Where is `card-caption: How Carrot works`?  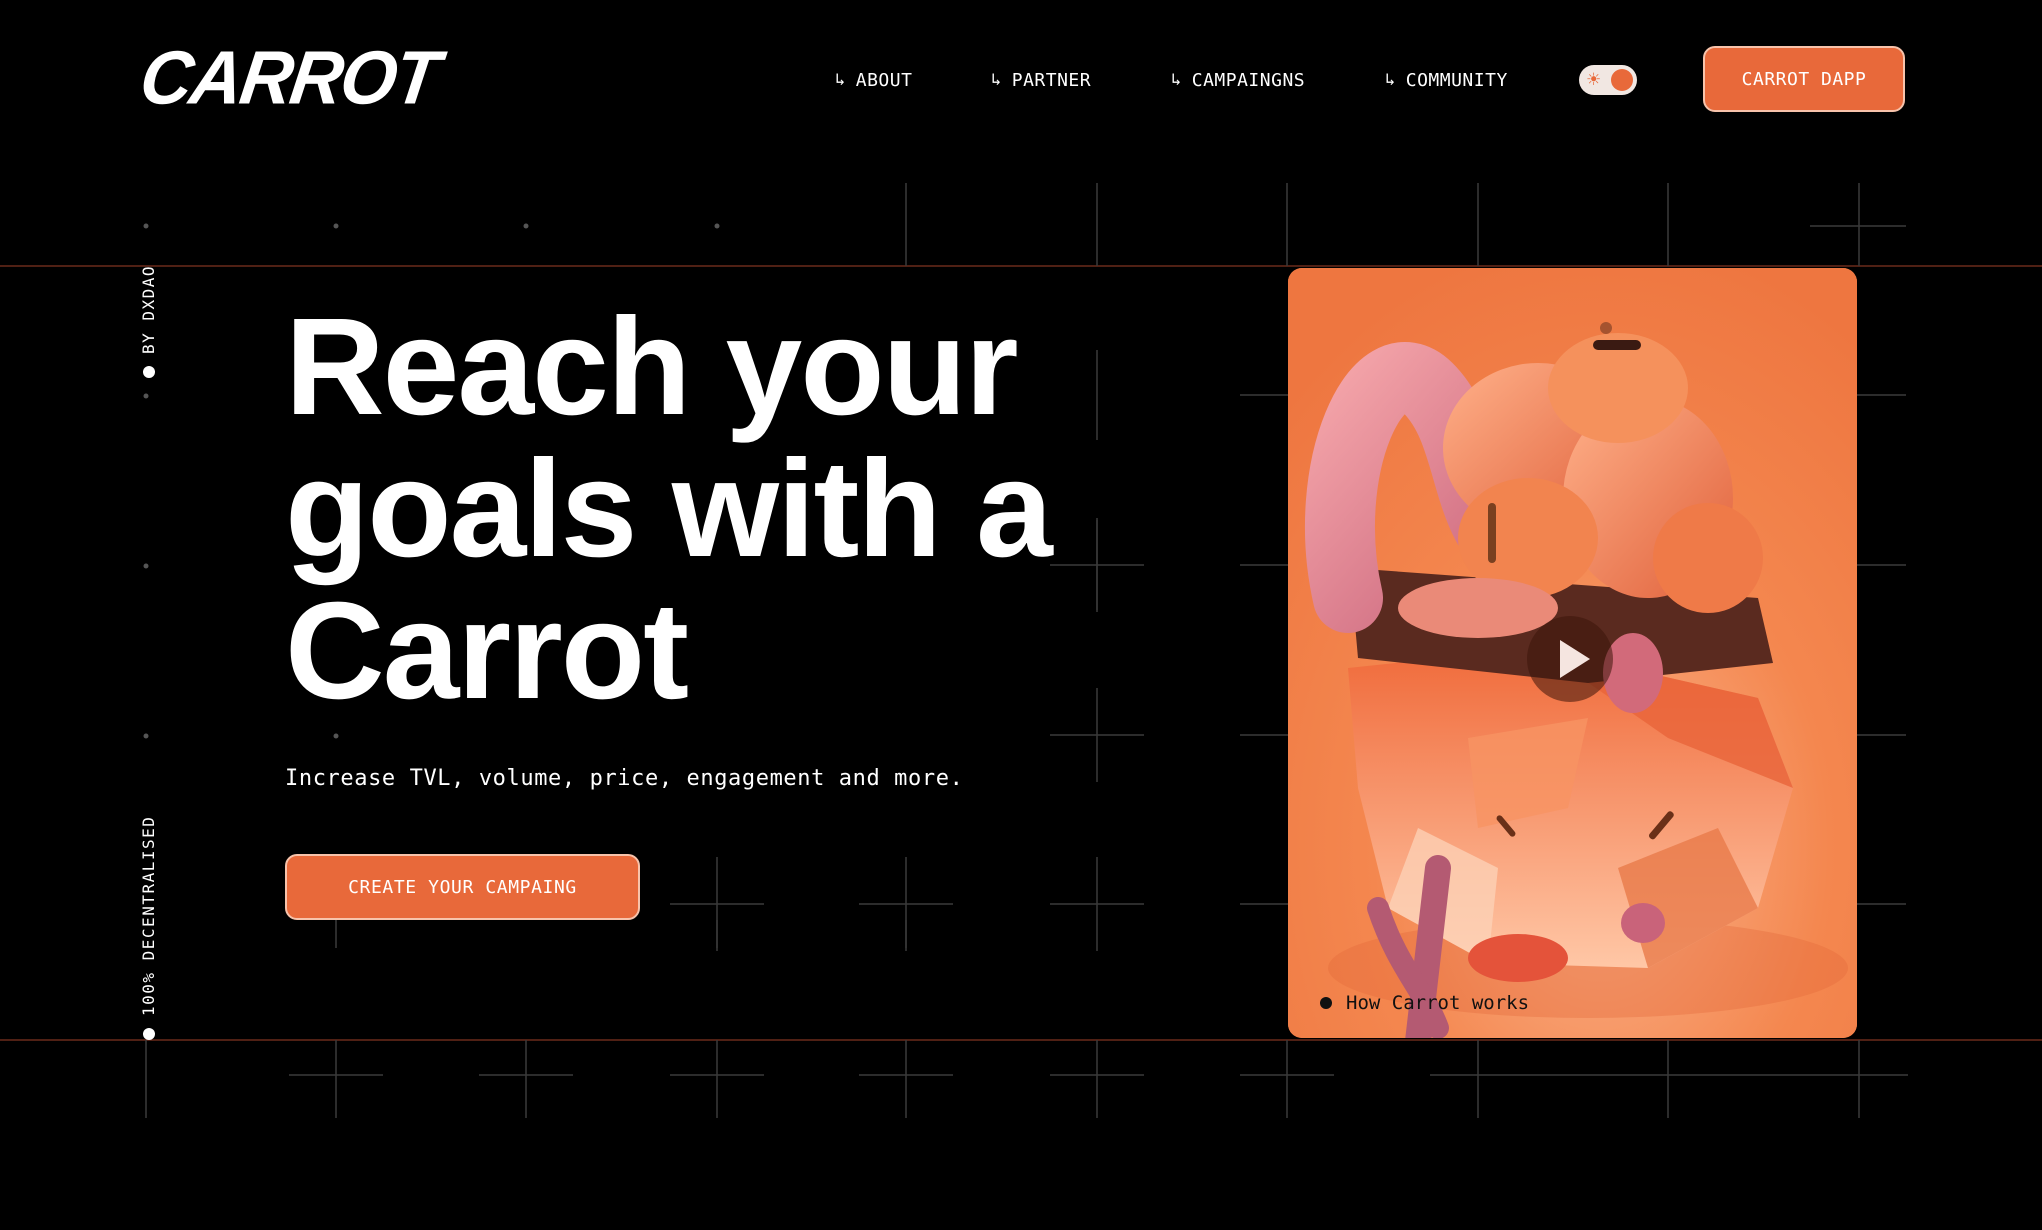
card-caption: How Carrot works is located at coordinates (1424, 1003).